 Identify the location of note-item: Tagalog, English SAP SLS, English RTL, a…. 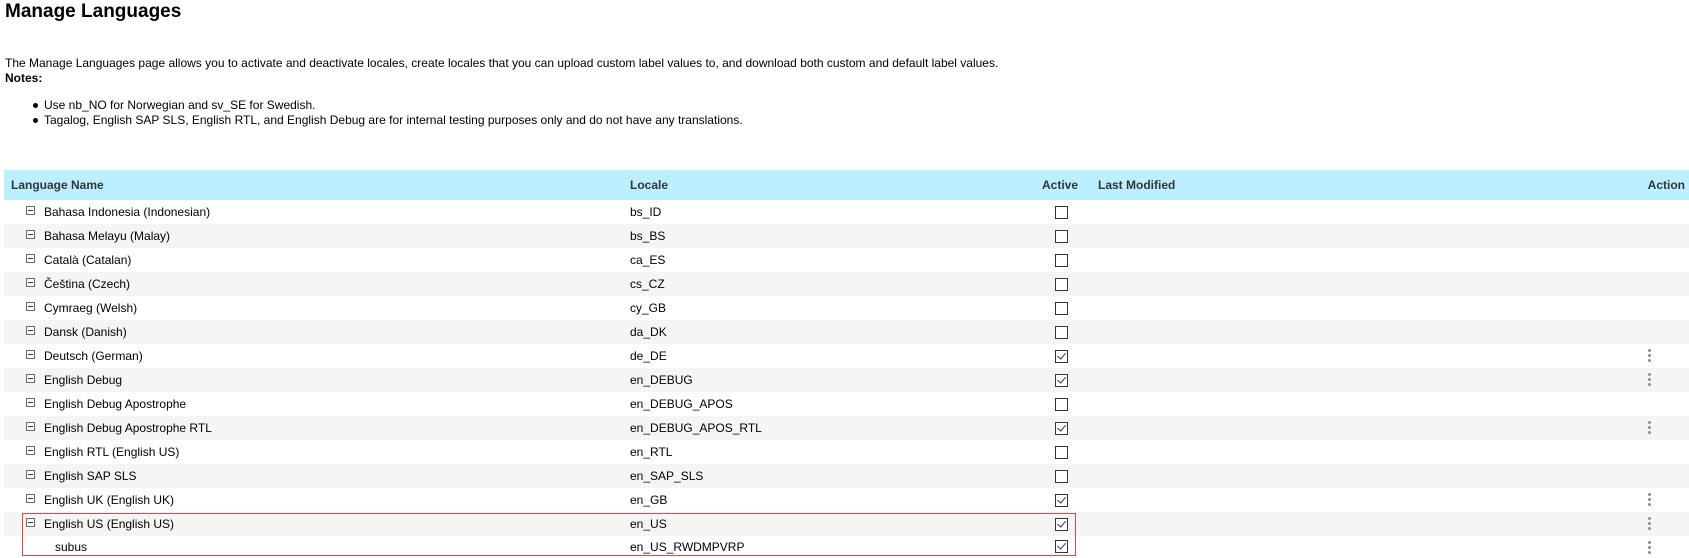
(386, 120).